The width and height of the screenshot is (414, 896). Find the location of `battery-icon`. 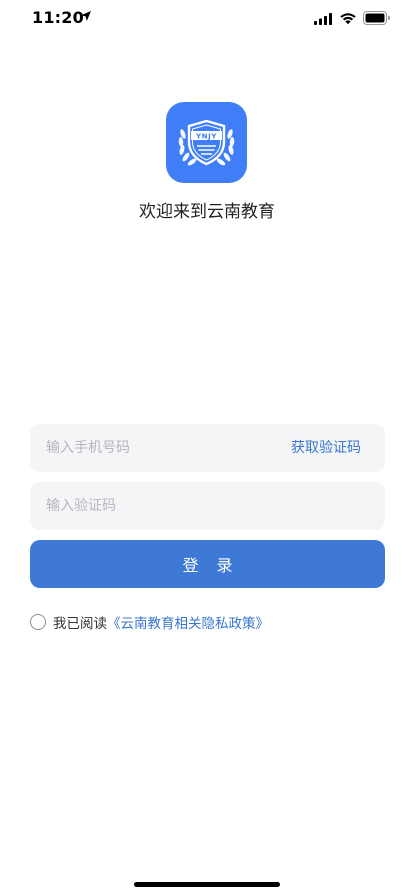

battery-icon is located at coordinates (376, 18).